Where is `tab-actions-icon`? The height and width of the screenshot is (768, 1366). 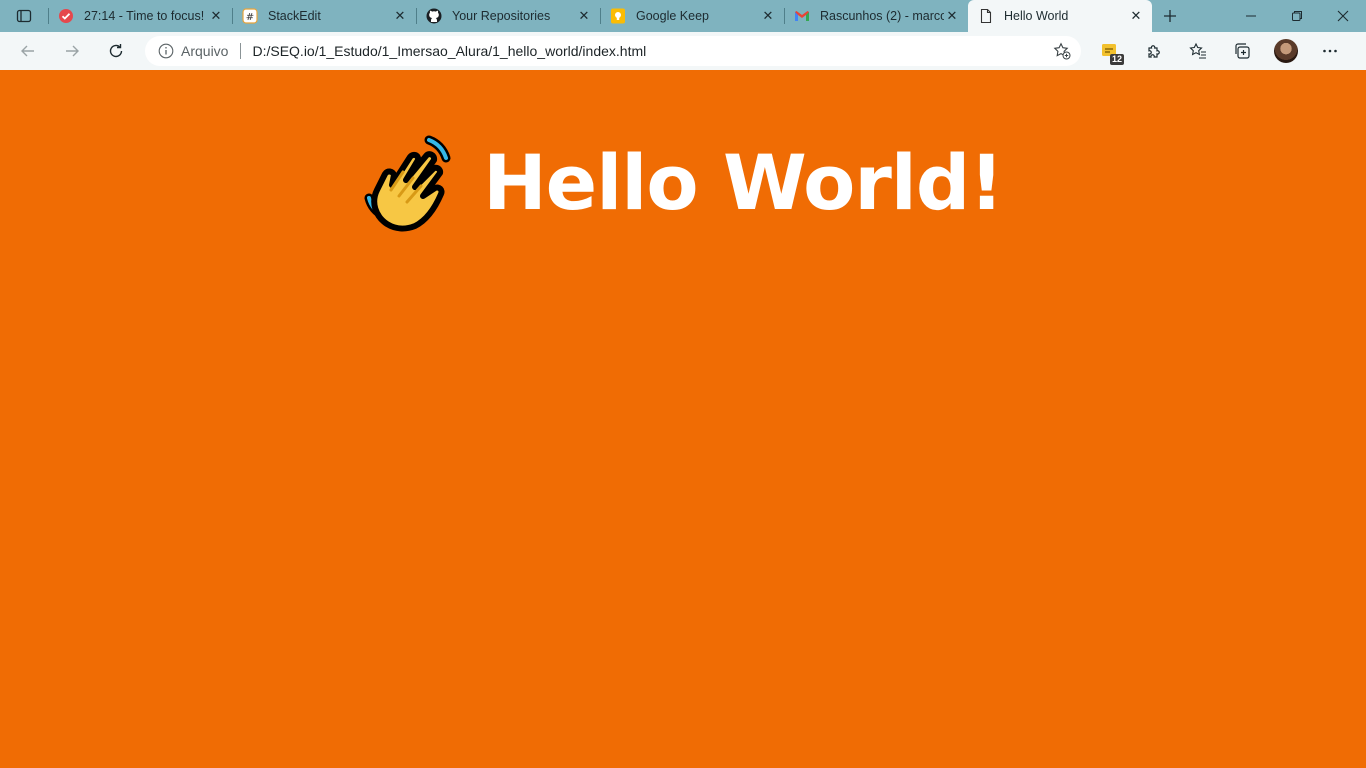 tab-actions-icon is located at coordinates (24, 16).